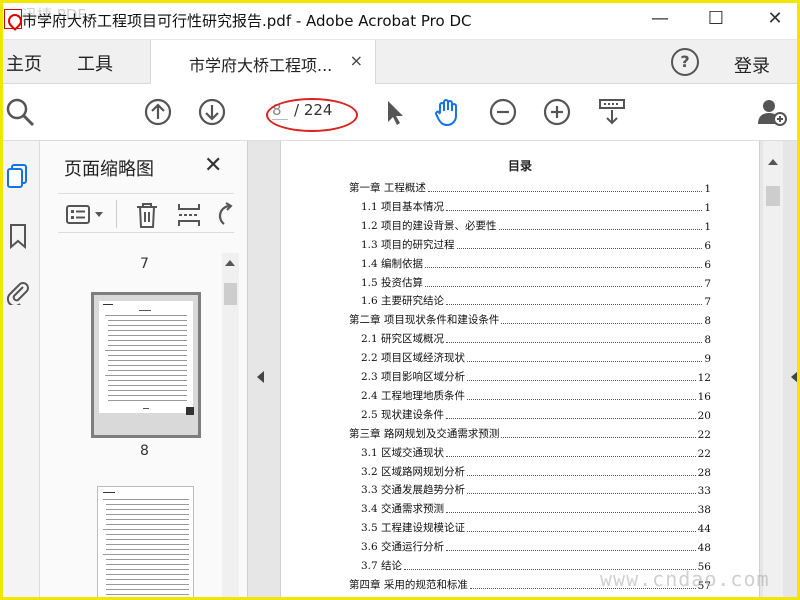 The height and width of the screenshot is (600, 800). Describe the element at coordinates (536, 453) in the screenshot. I see `toc-entry: 3.1 区域交通现状 22` at that location.